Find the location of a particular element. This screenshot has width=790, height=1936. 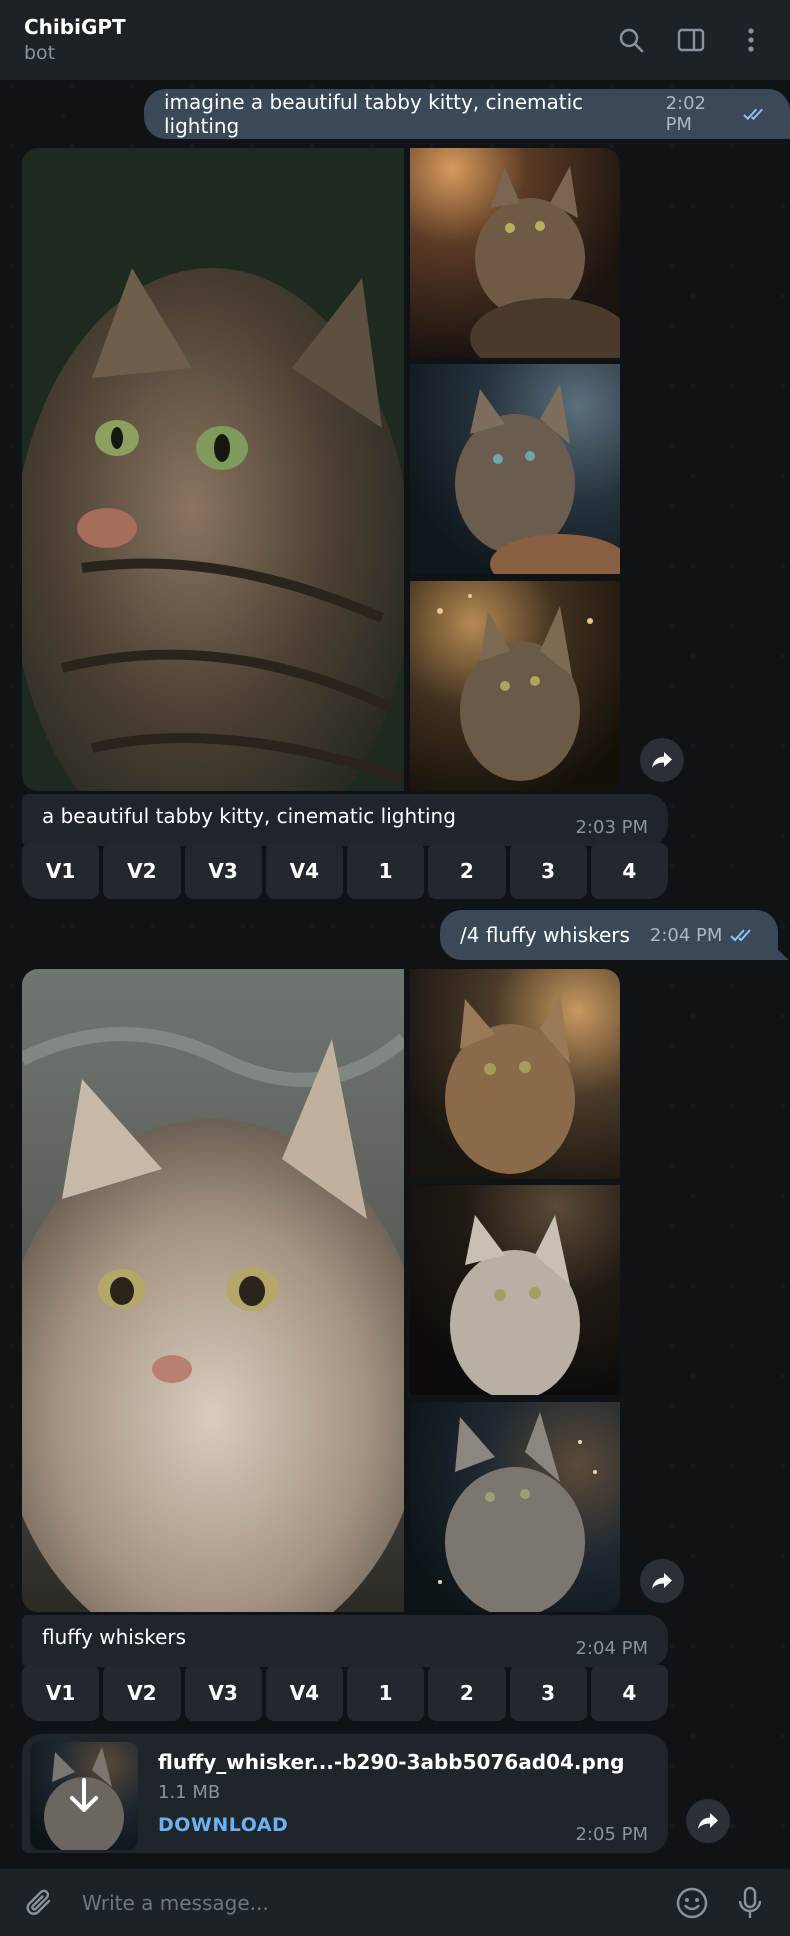

more-vertical-icon is located at coordinates (751, 40).